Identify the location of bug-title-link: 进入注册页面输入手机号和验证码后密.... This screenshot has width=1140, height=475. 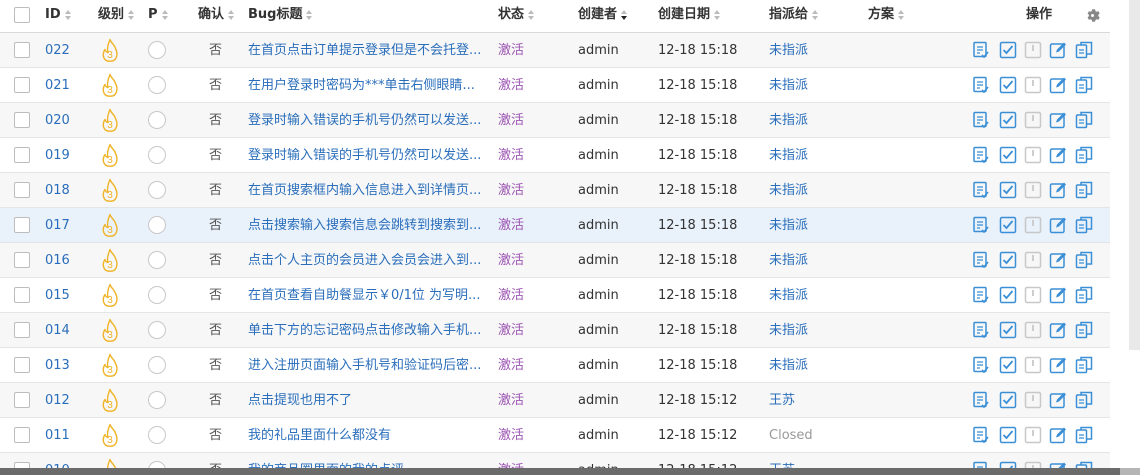
(368, 365).